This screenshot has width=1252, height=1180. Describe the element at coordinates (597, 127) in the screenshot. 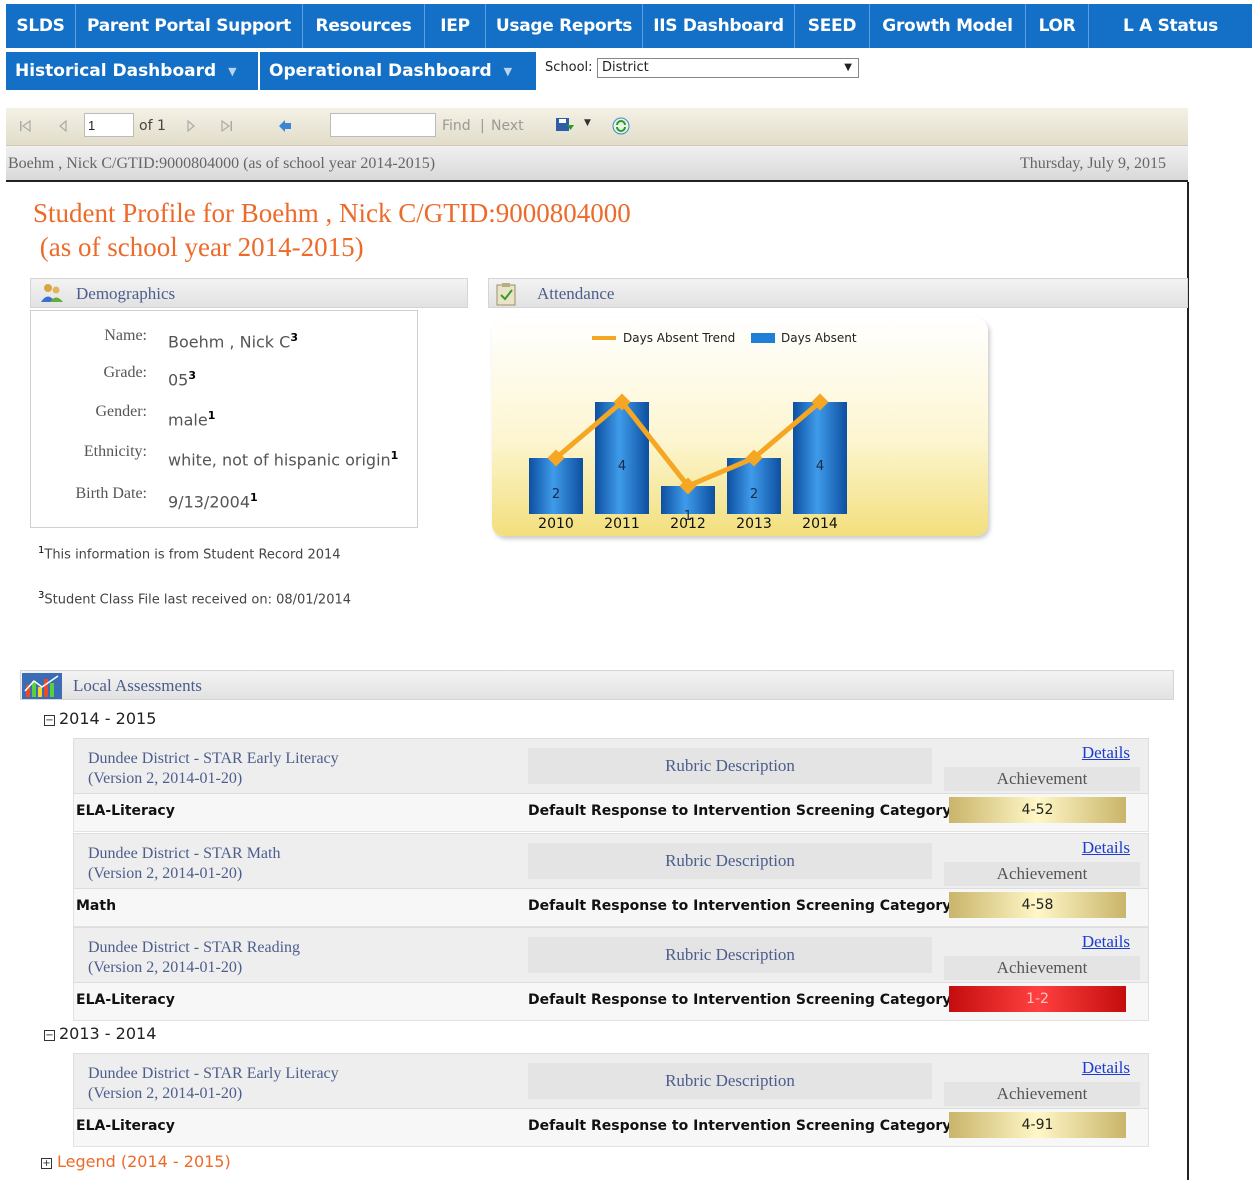

I see `report-toolbar: of 1 Find | Next ▼` at that location.